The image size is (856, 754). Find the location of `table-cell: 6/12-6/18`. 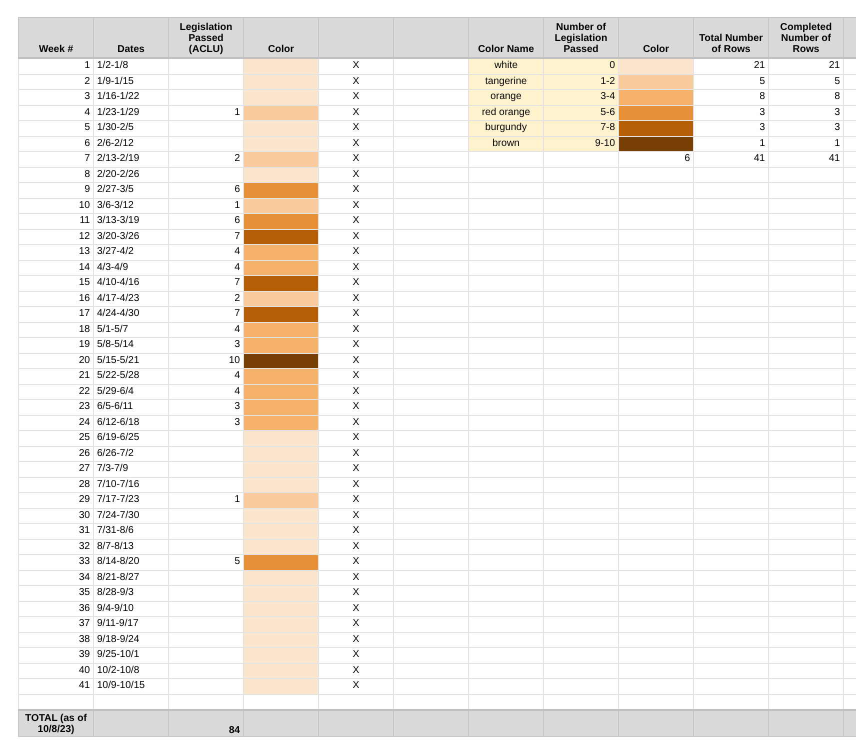

table-cell: 6/12-6/18 is located at coordinates (131, 422).